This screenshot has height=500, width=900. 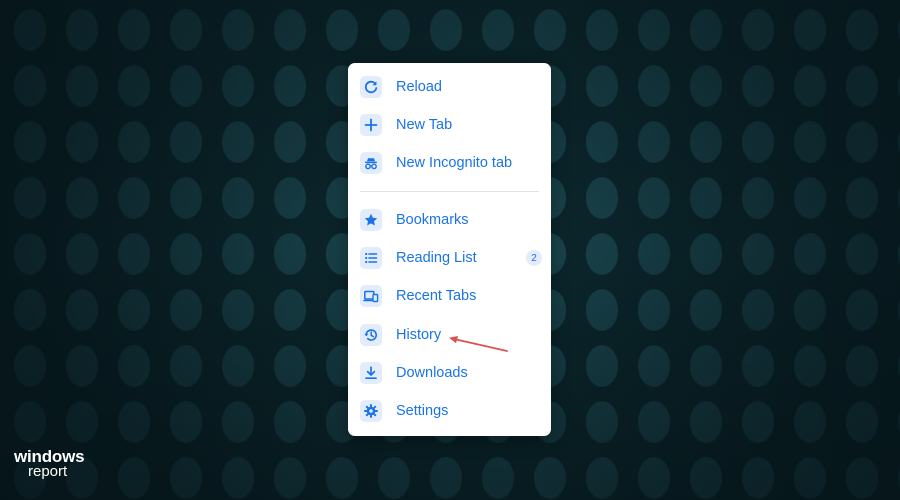 What do you see at coordinates (371, 258) in the screenshot?
I see `list-icon` at bounding box center [371, 258].